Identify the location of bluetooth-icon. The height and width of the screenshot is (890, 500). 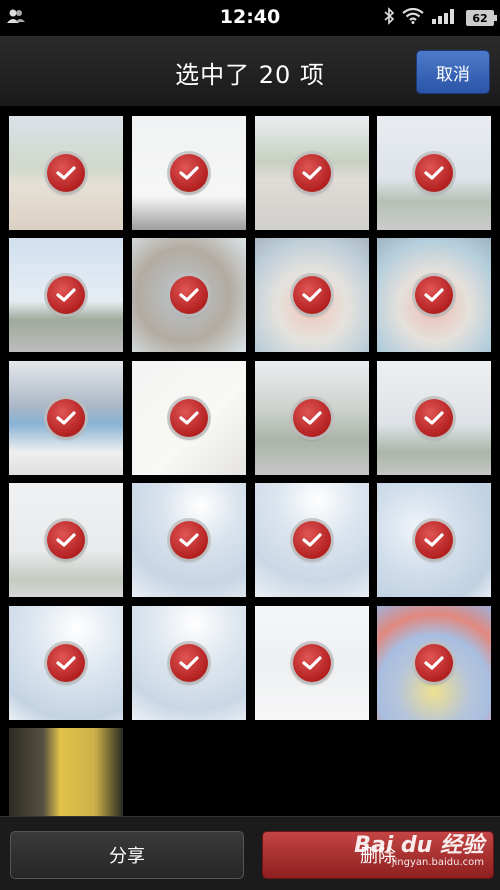
(389, 18).